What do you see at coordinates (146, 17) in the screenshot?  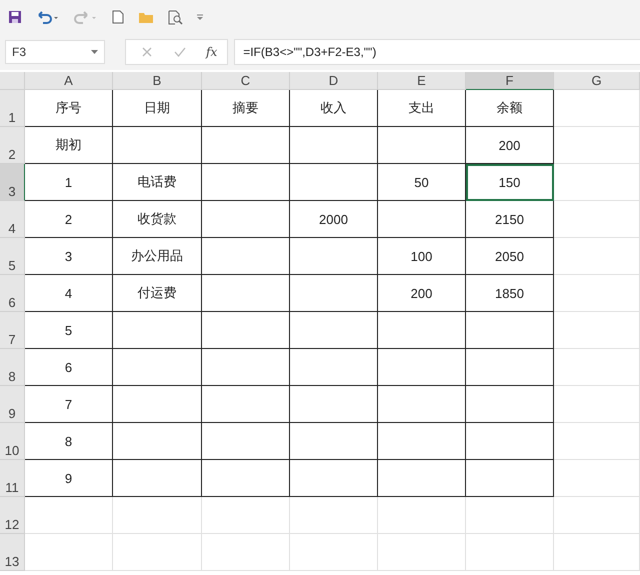 I see `folder-icon` at bounding box center [146, 17].